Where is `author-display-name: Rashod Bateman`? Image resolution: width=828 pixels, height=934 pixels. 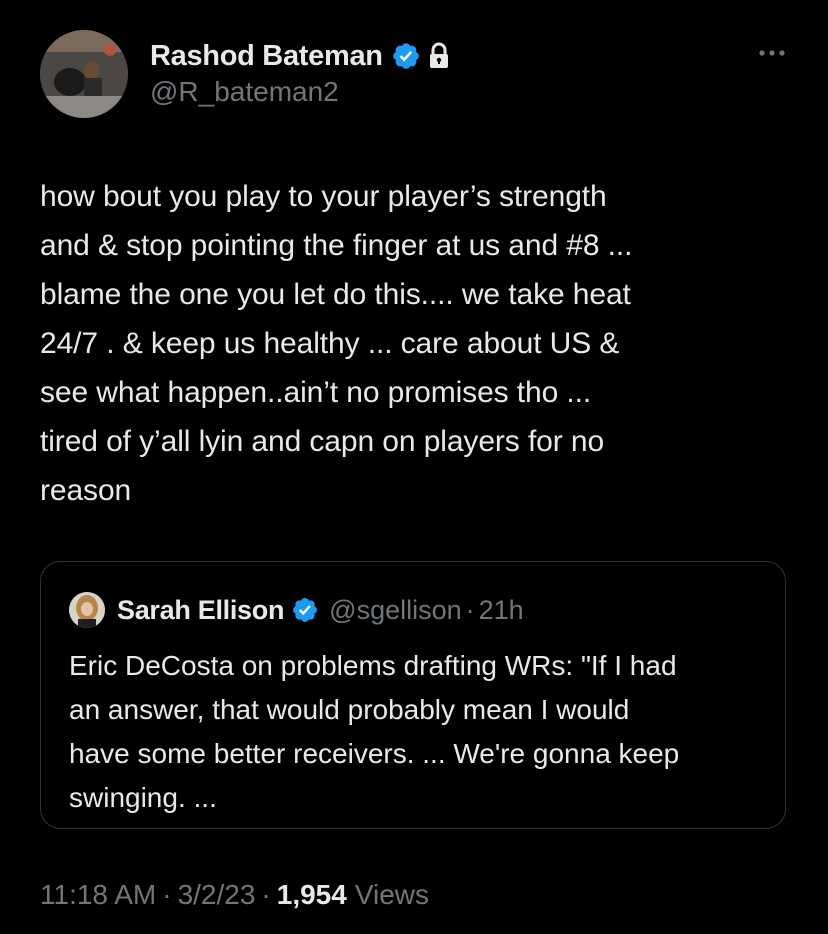 author-display-name: Rashod Bateman is located at coordinates (266, 56).